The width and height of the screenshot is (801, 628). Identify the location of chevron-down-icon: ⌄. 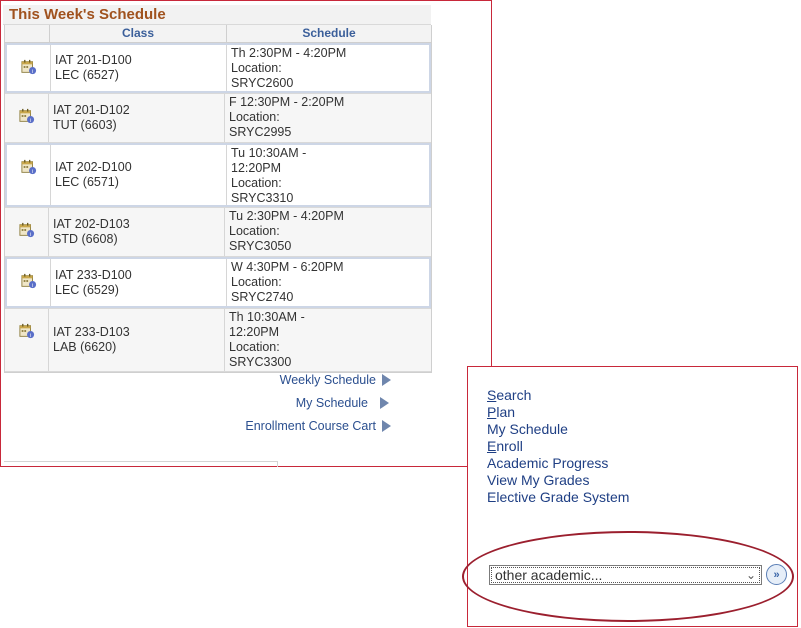
(751, 575).